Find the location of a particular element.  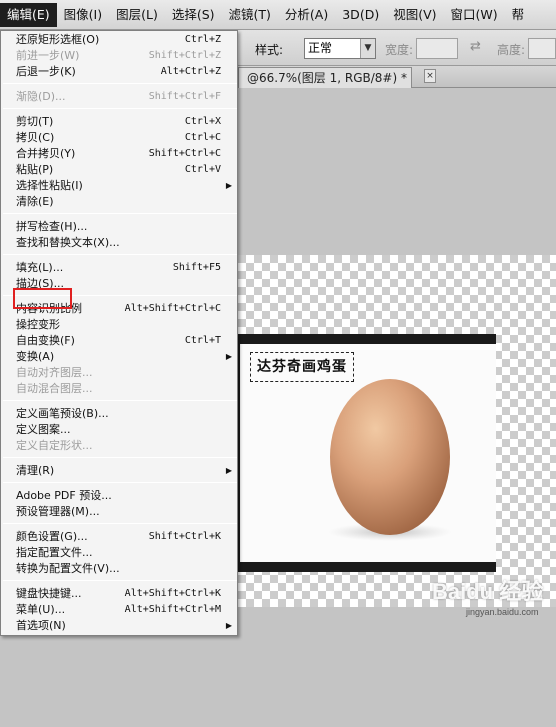

menu-item-label: 操控变形 is located at coordinates (38, 324).